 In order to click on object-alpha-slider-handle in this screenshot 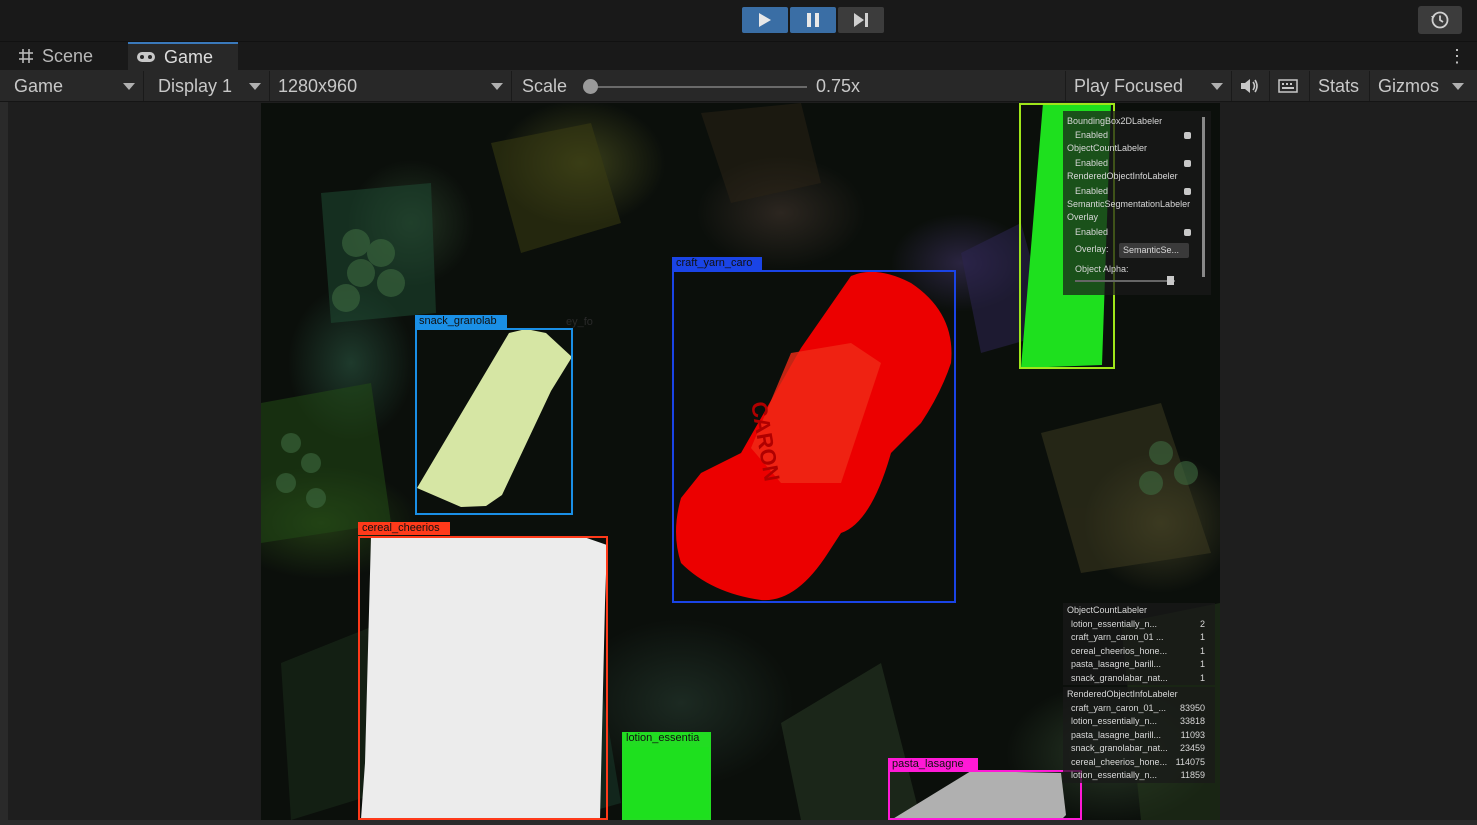, I will do `click(1170, 280)`.